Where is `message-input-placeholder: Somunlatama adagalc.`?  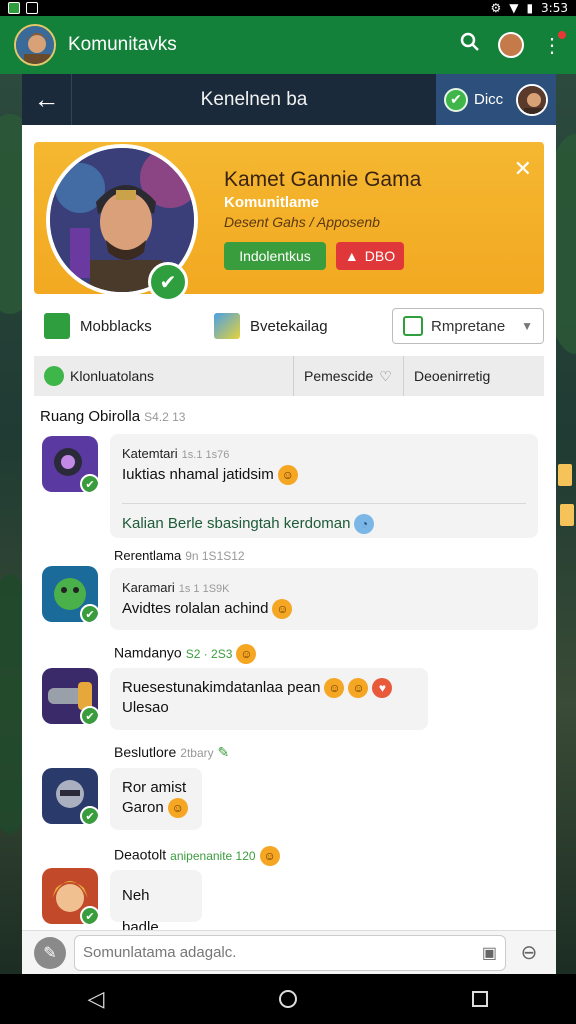 message-input-placeholder: Somunlatama adagalc. is located at coordinates (160, 952).